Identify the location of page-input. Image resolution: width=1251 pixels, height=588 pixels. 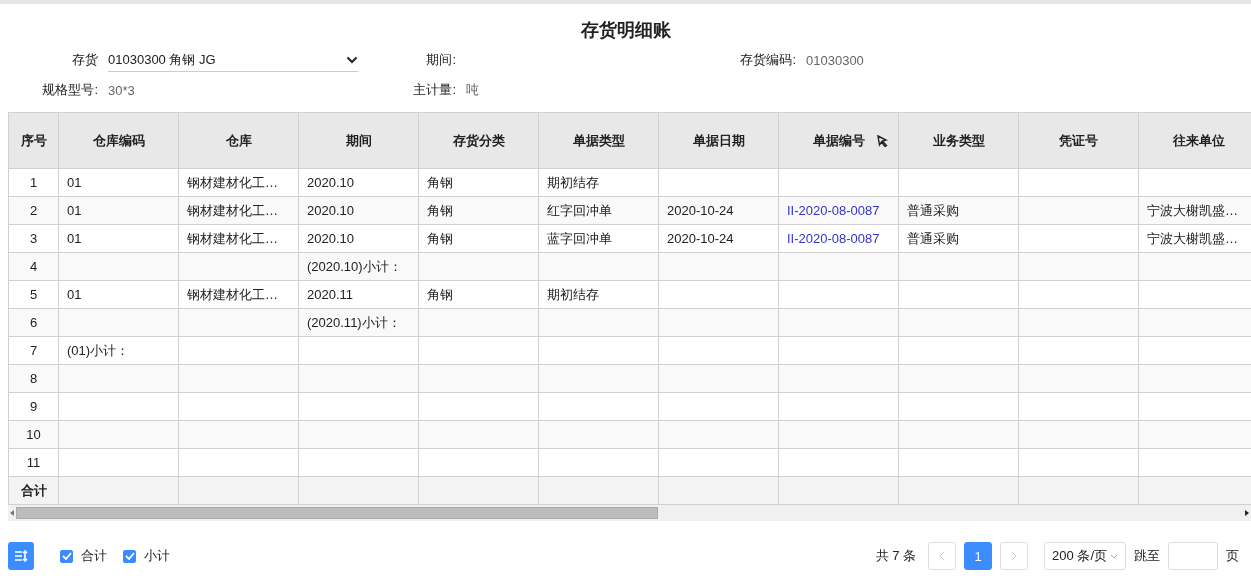
(1193, 556).